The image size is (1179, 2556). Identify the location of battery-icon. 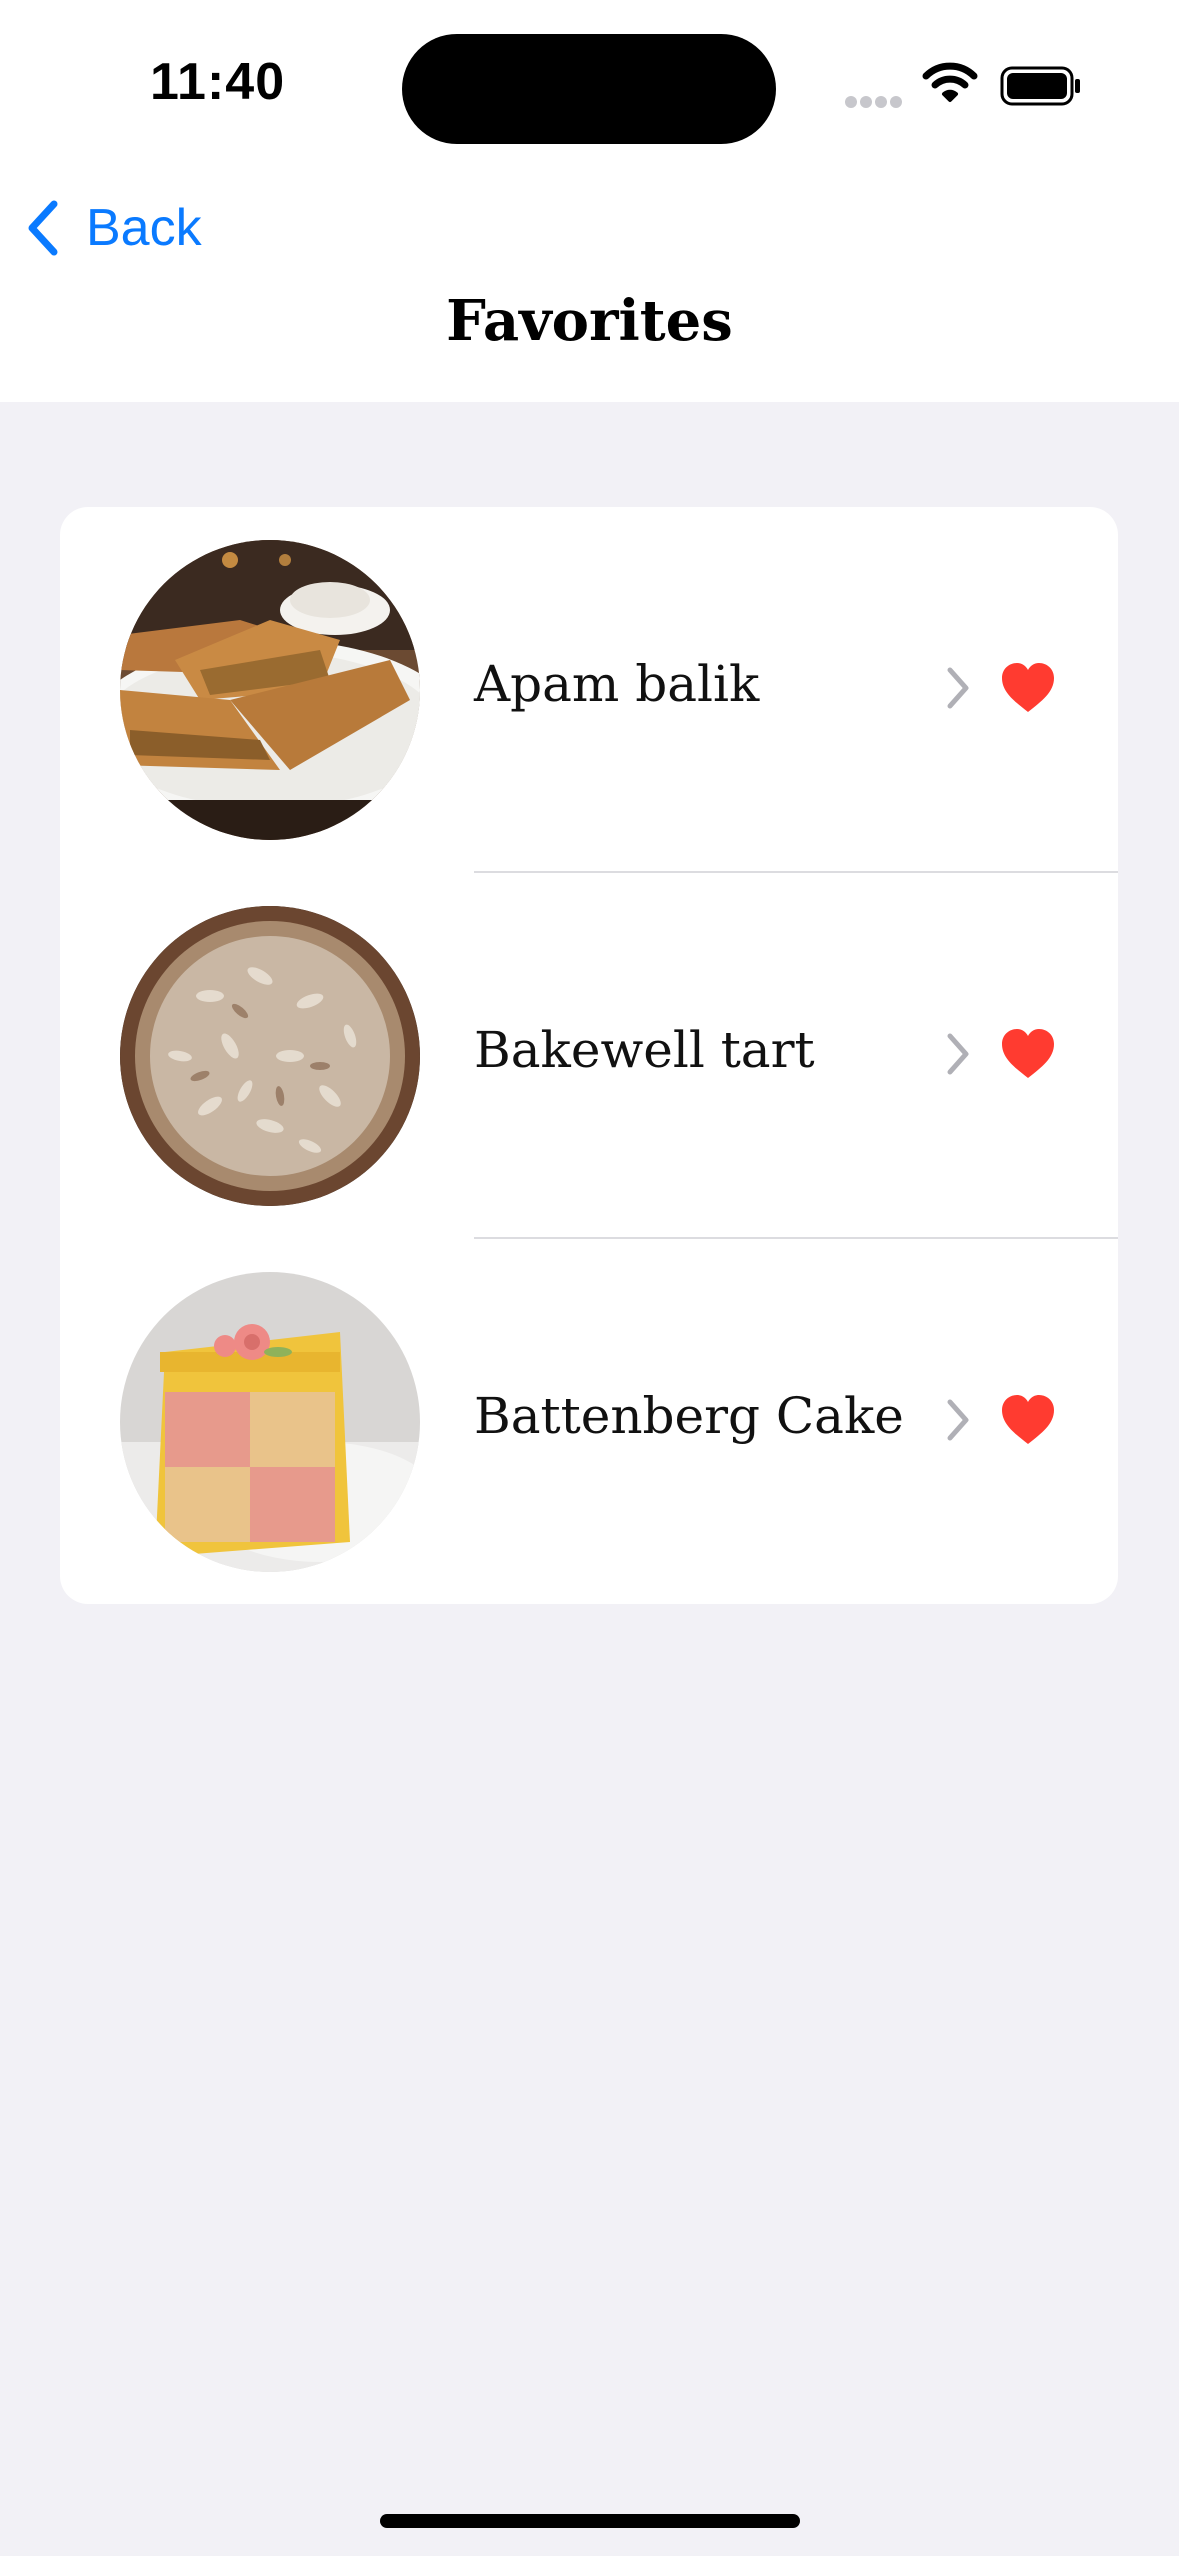
(1040, 86).